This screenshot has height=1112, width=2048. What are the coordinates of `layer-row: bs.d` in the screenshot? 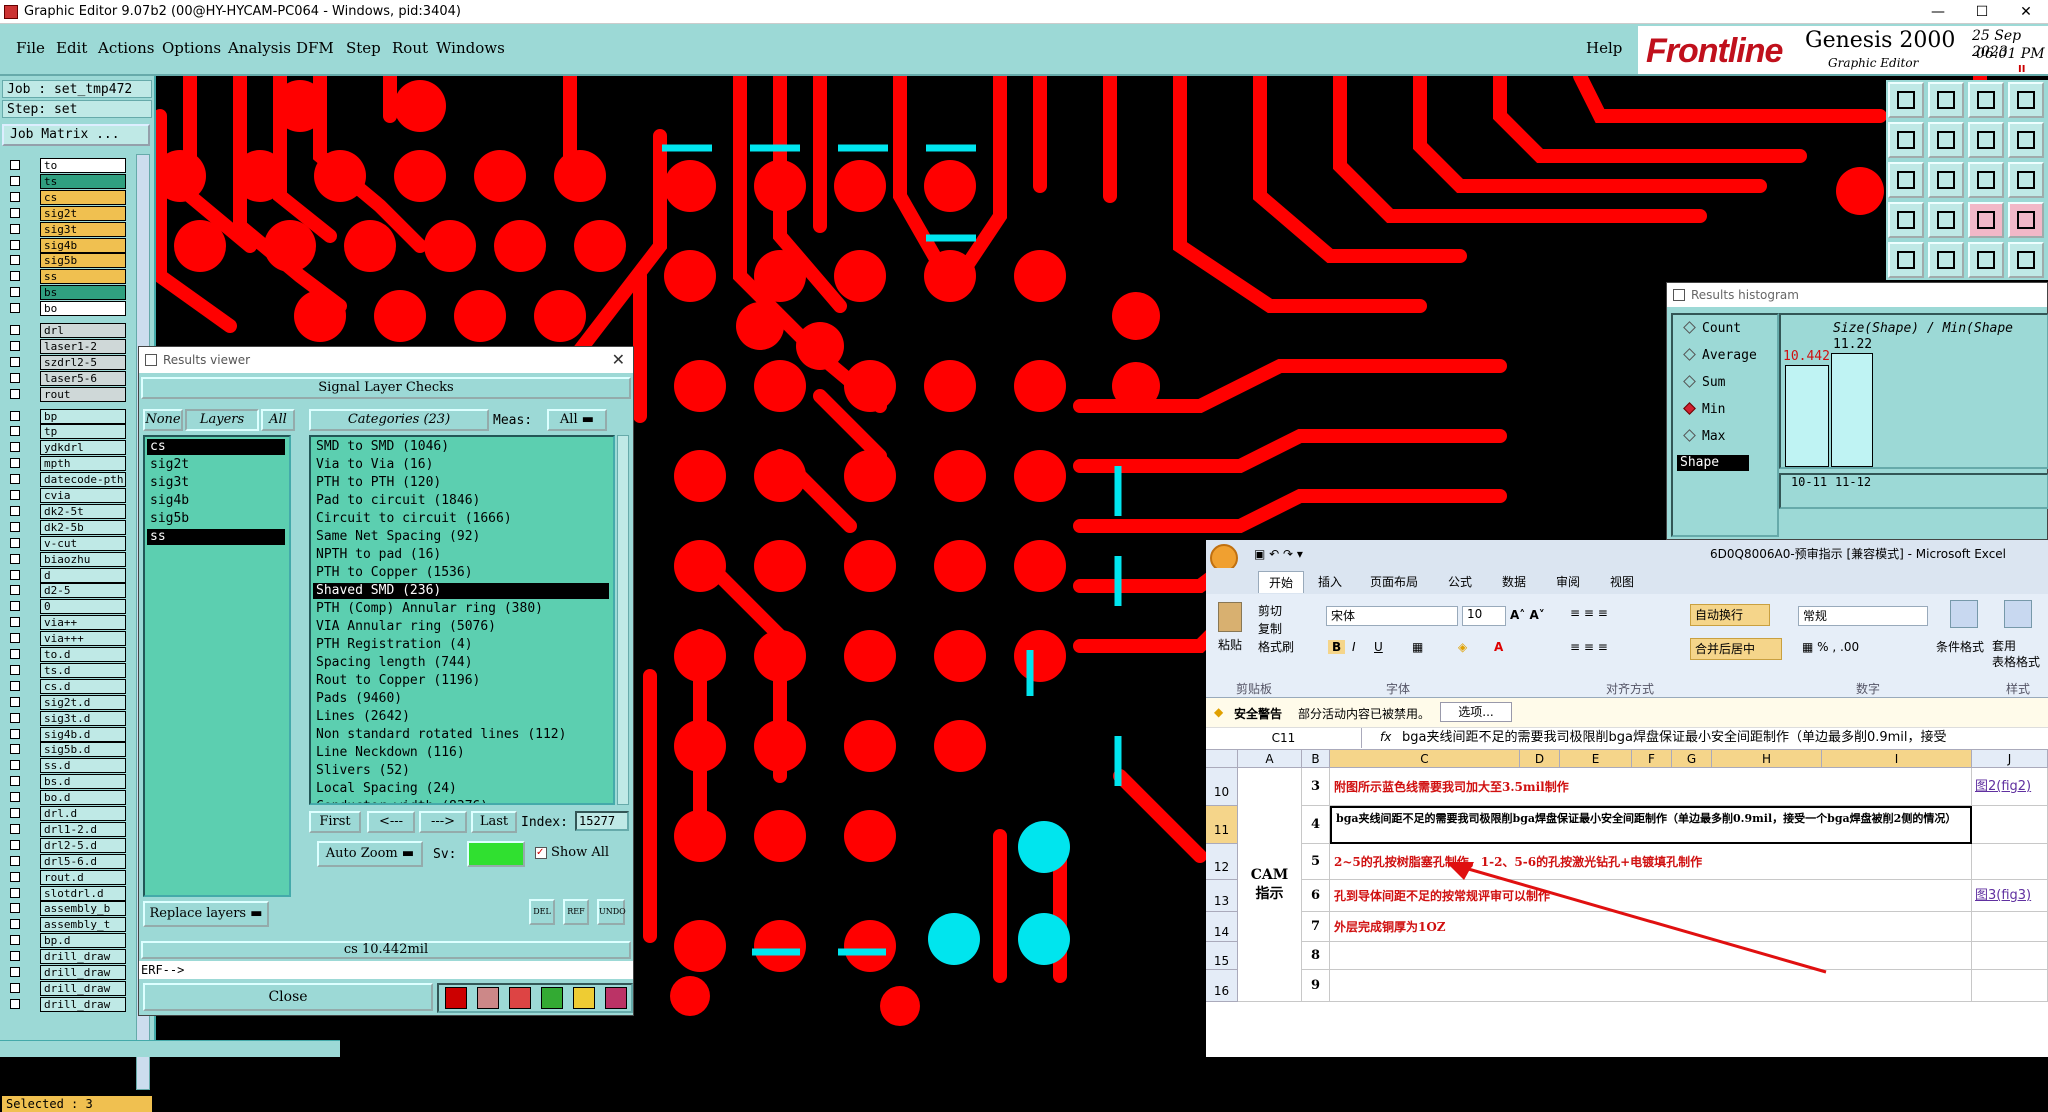 It's located at (65, 782).